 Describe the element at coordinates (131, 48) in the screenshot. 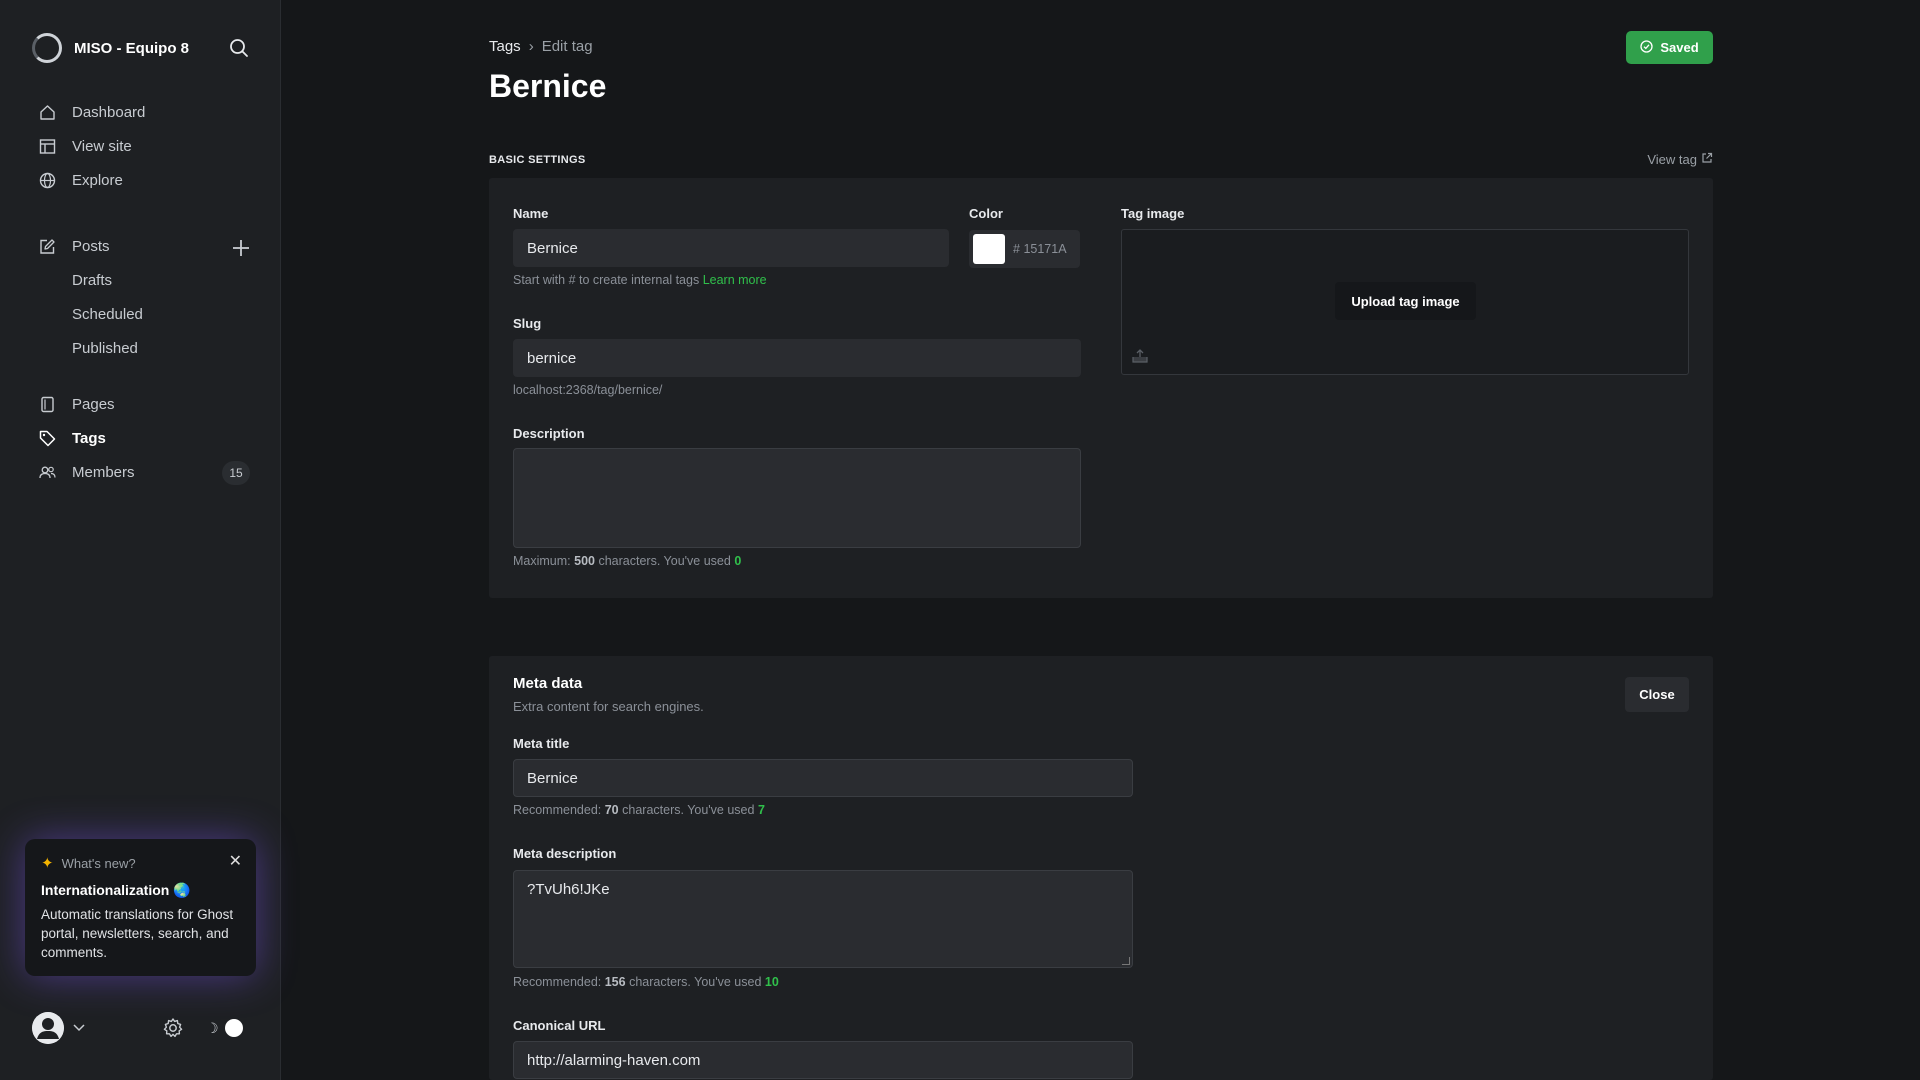

I see `site-name: MISO - Equipo 8` at that location.